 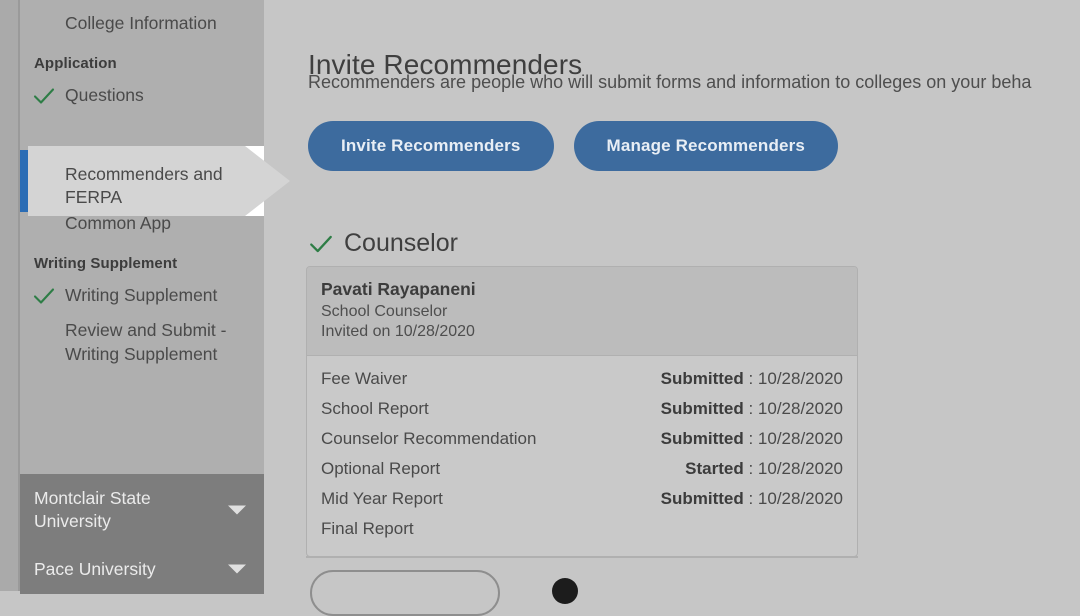 What do you see at coordinates (384, 311) in the screenshot?
I see `recommender-role: School Counselor` at bounding box center [384, 311].